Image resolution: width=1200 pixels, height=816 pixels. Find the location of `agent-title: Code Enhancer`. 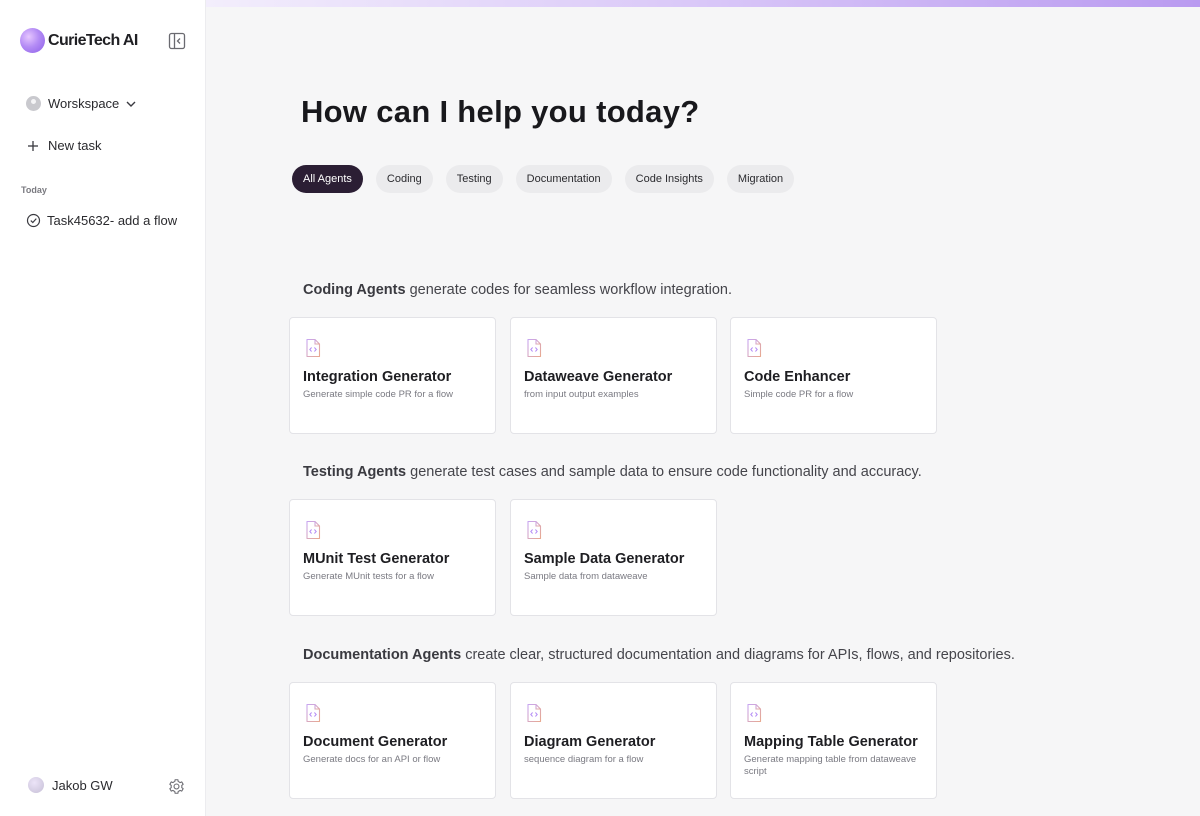

agent-title: Code Enhancer is located at coordinates (797, 377).